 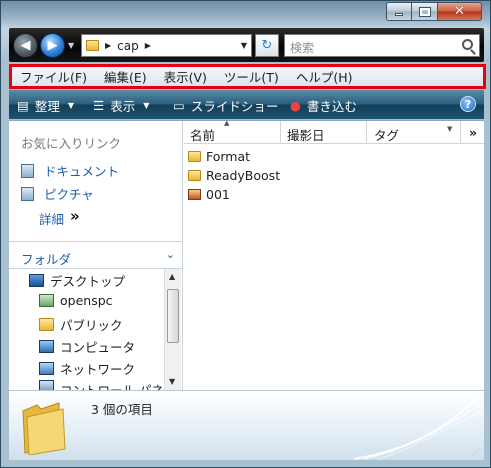 What do you see at coordinates (386, 134) in the screenshot?
I see `column-tags: タグ` at bounding box center [386, 134].